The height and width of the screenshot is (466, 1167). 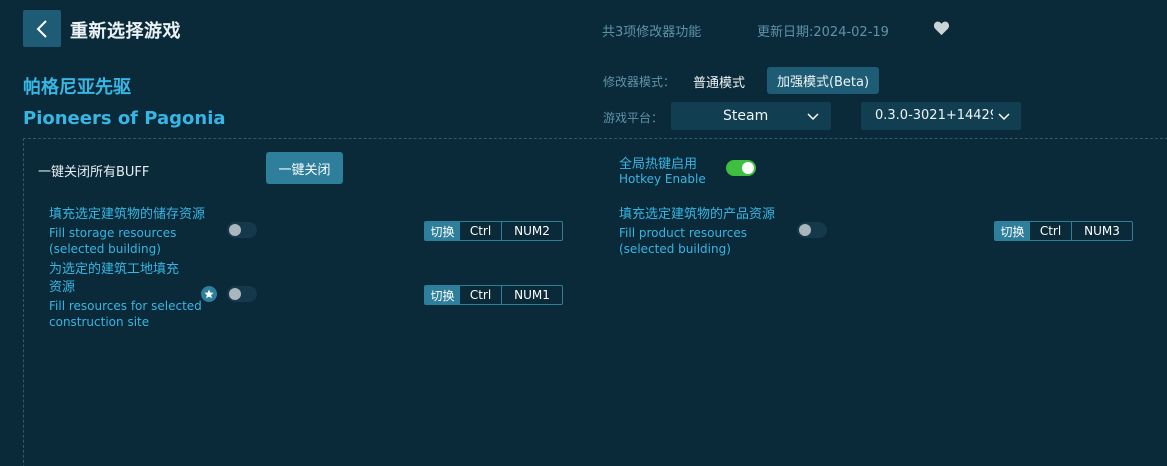 What do you see at coordinates (1102, 231) in the screenshot?
I see `hotkey-key: NUM3` at bounding box center [1102, 231].